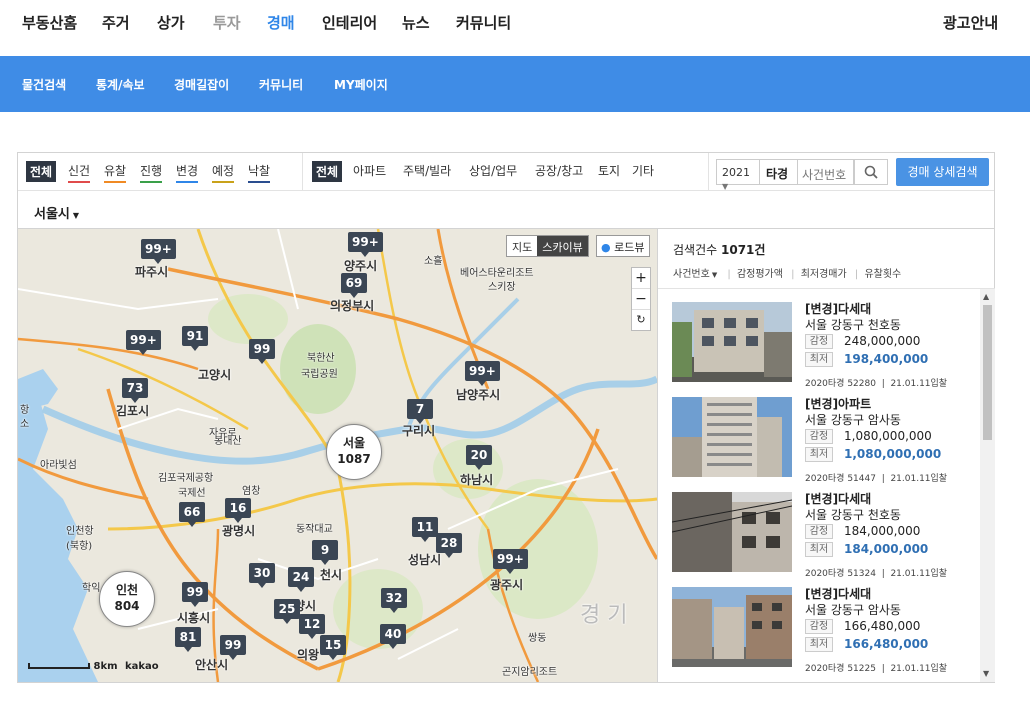  Describe the element at coordinates (942, 172) in the screenshot. I see `detail-search-button: 경매 상세검색` at that location.